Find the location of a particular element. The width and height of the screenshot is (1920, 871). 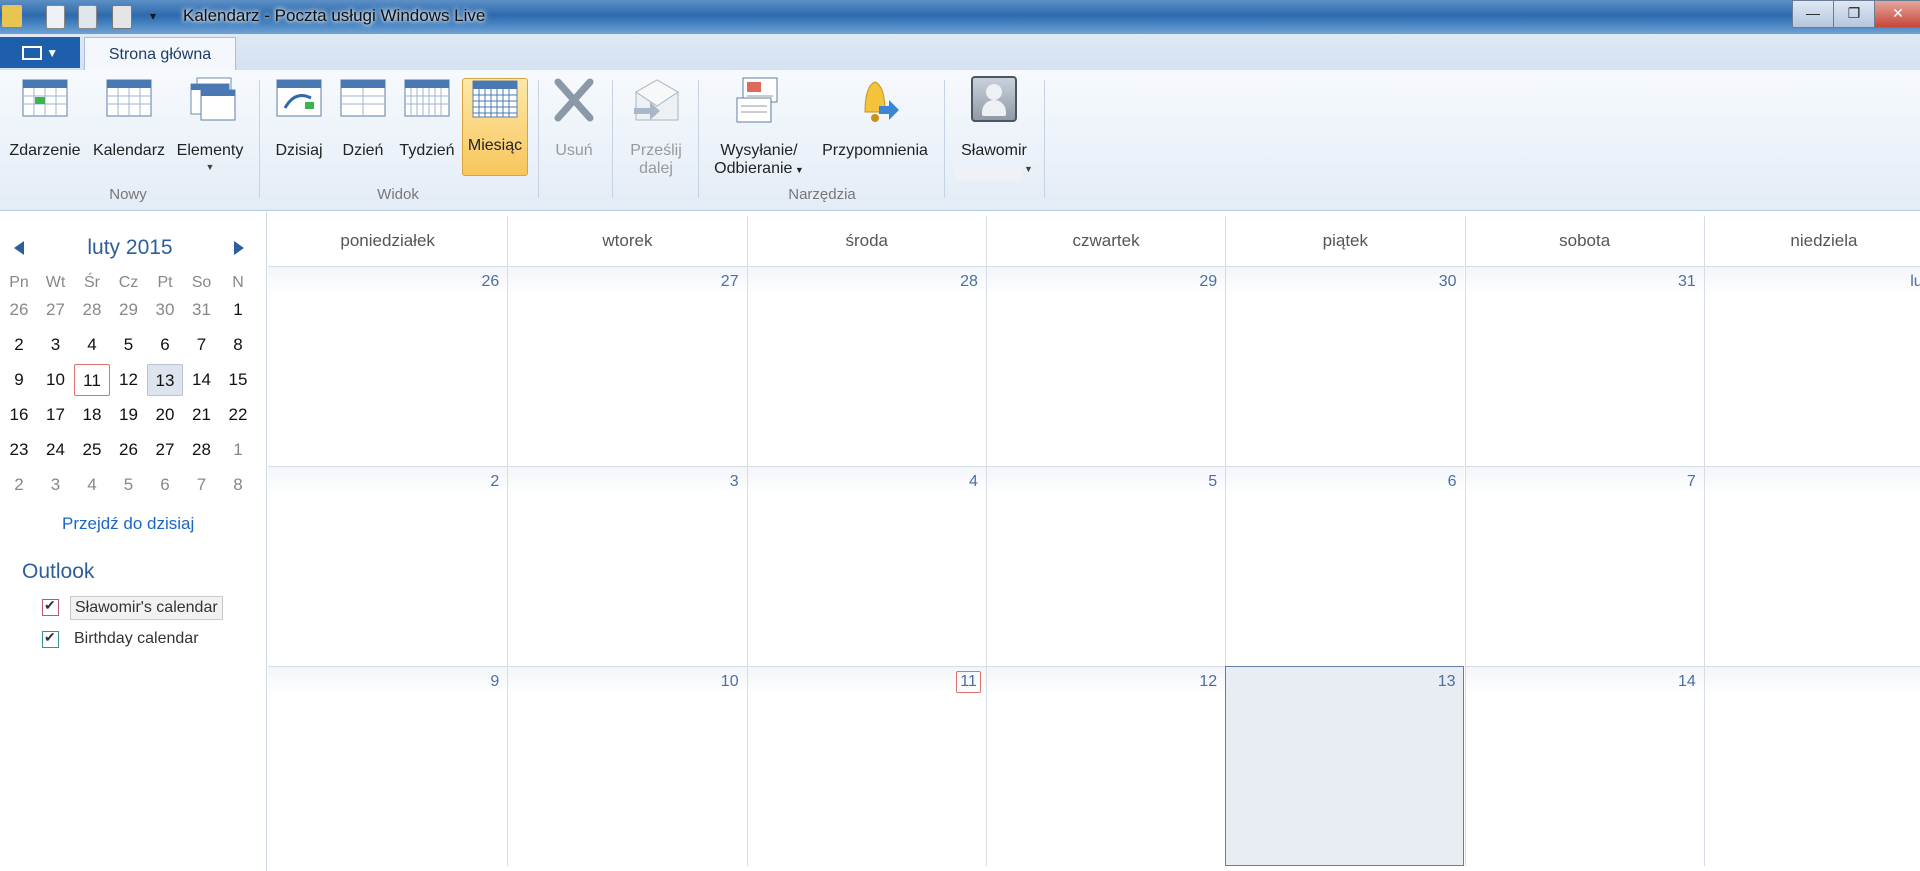

day-number: 14 is located at coordinates (1687, 681).